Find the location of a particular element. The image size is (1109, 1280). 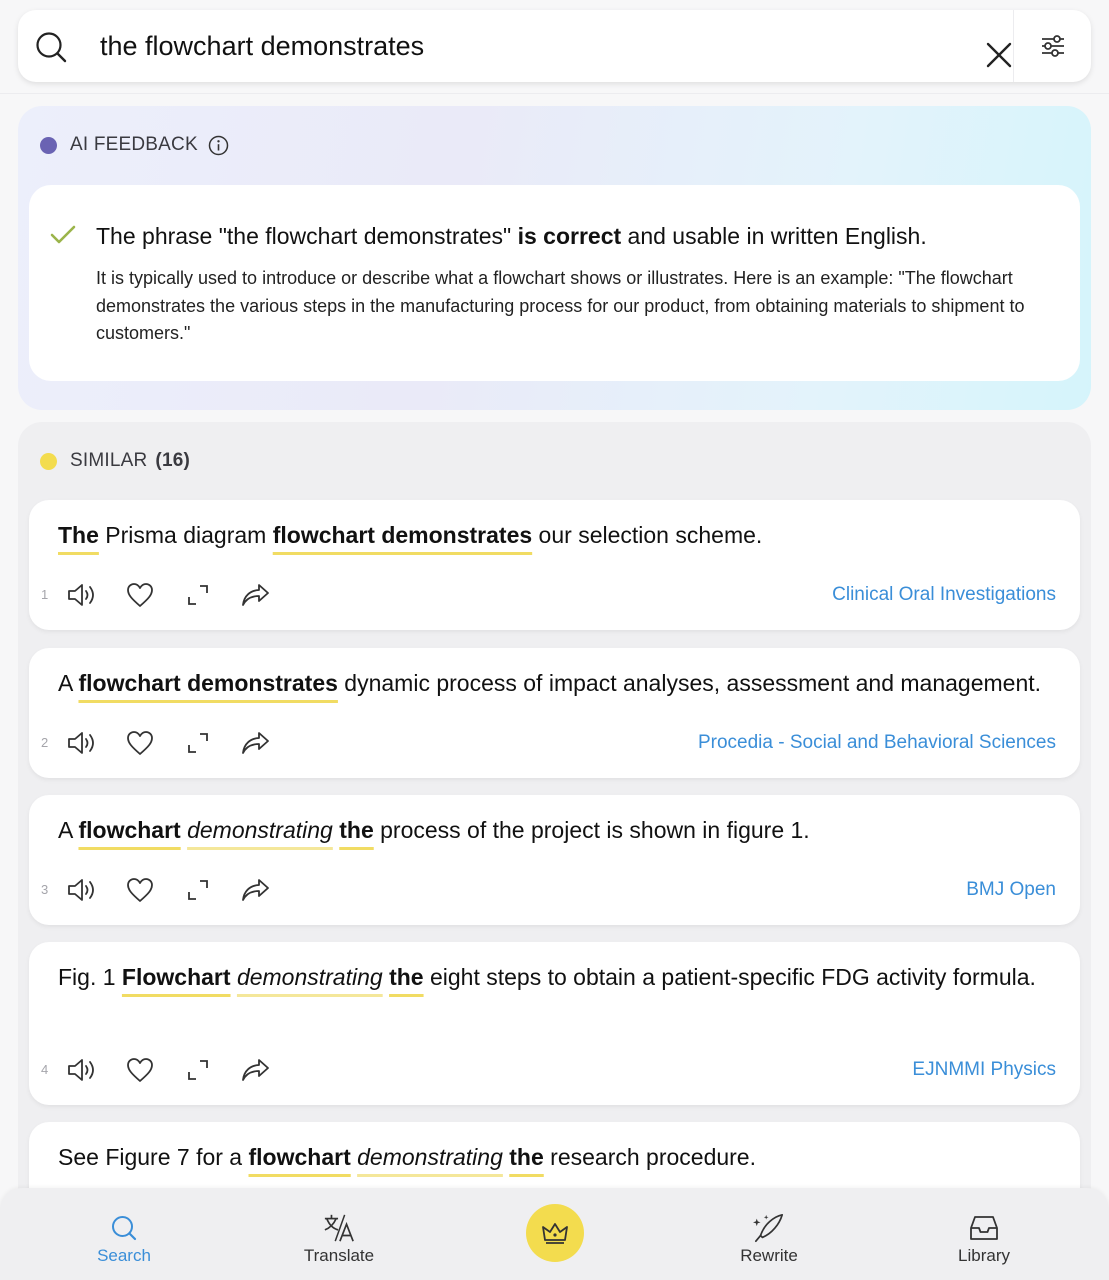

result-source-link: Clinical Oral Investigations is located at coordinates (944, 595).